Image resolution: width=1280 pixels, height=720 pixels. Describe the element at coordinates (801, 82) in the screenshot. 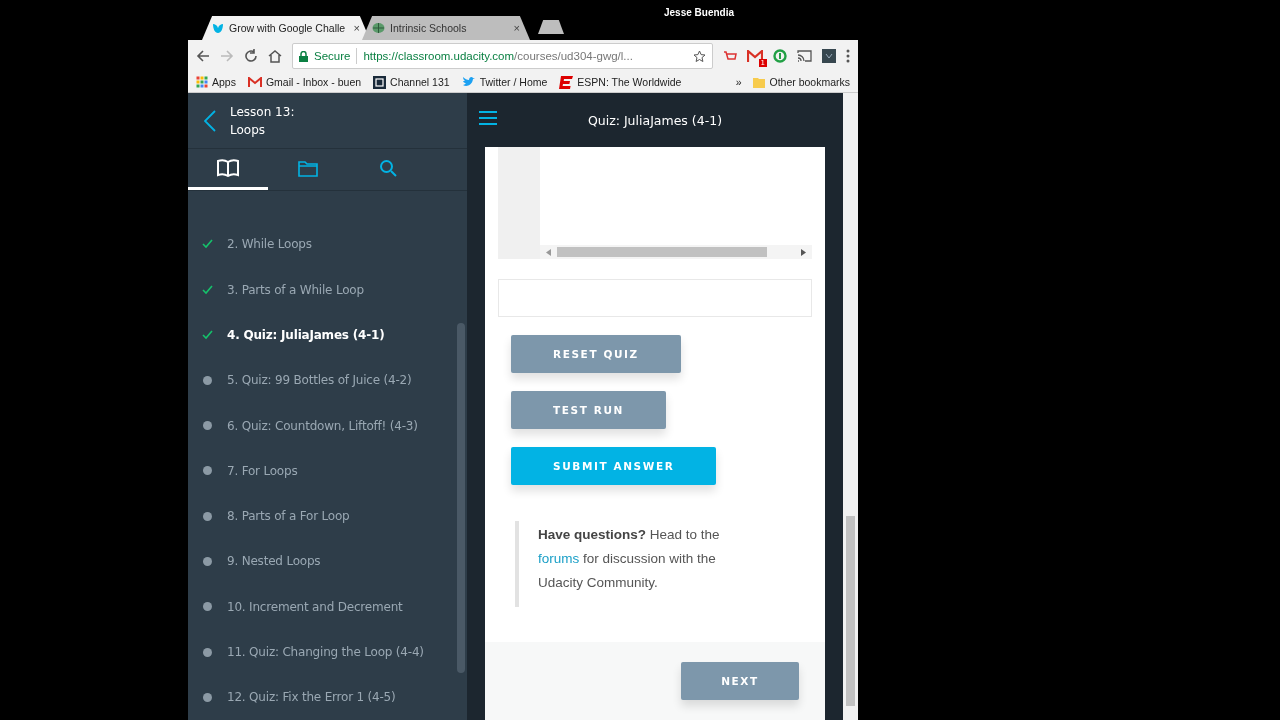

I see `bookmark-folder: Other bookmarks` at that location.